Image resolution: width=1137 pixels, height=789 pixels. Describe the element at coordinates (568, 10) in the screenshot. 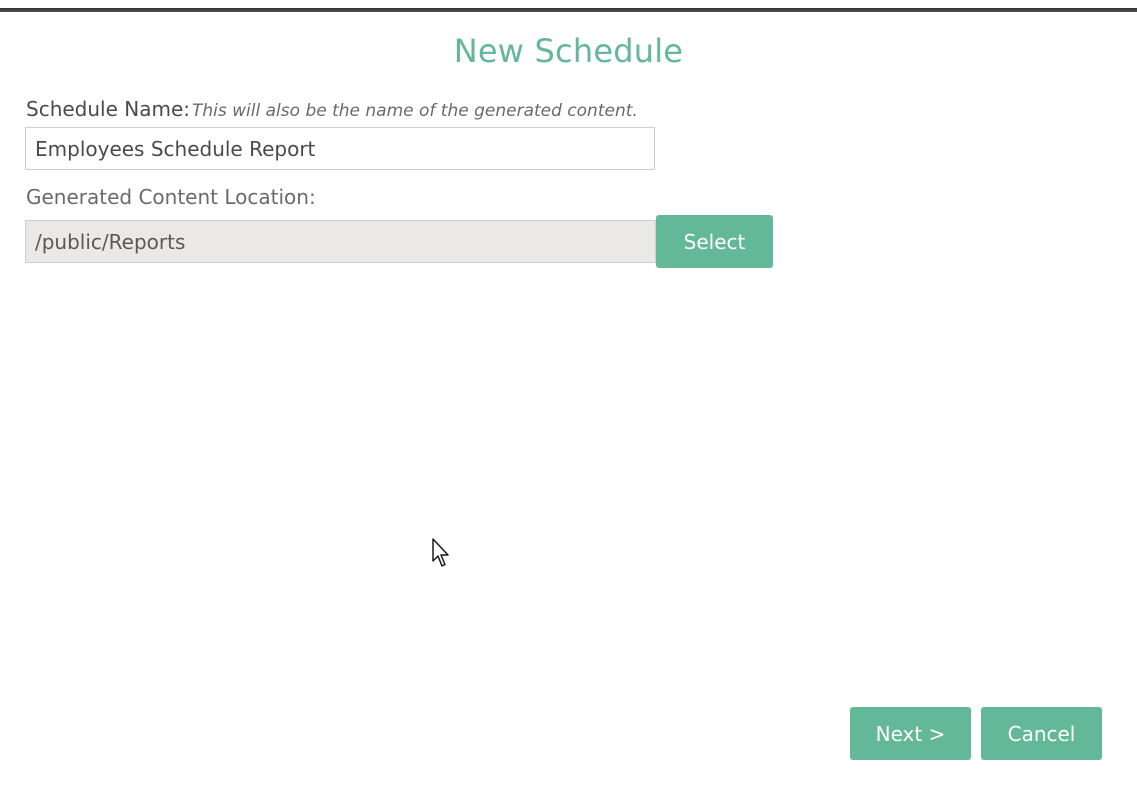

I see `top-border-bar` at that location.